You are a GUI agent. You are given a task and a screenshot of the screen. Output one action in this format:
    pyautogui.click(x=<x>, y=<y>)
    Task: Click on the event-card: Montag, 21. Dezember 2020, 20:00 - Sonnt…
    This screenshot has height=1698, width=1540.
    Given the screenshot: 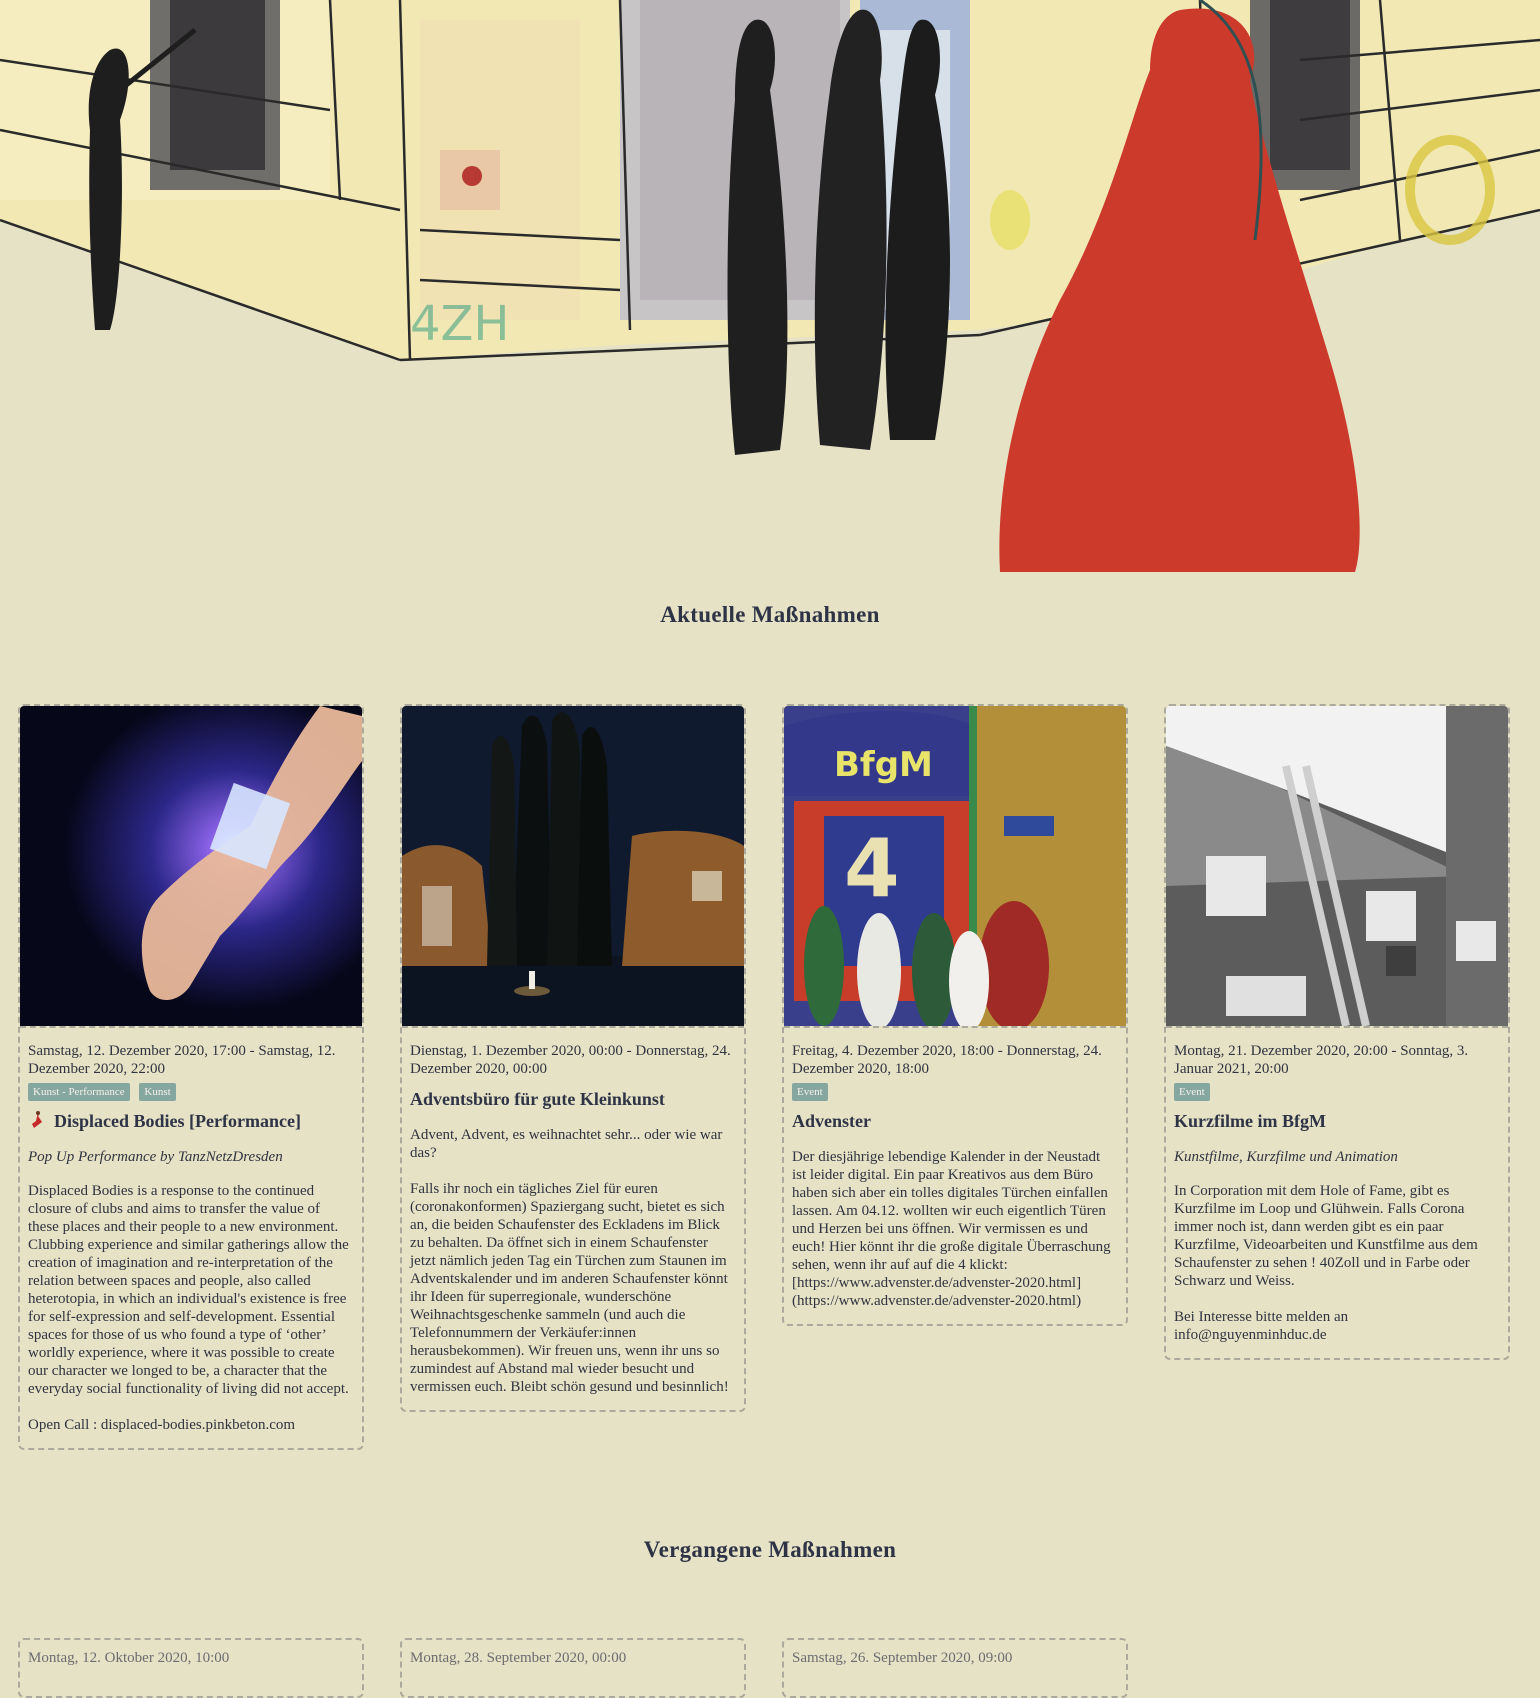 What is the action you would take?
    pyautogui.click(x=1337, y=1032)
    